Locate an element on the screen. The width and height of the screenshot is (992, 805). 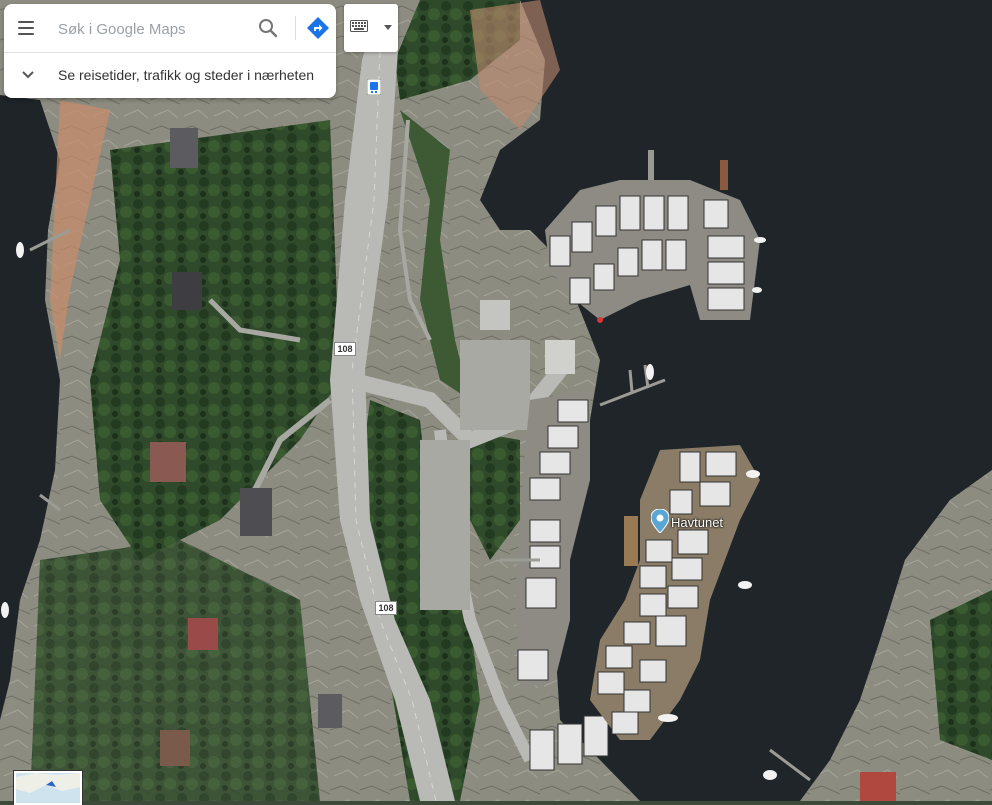
menu-icon is located at coordinates (26, 28).